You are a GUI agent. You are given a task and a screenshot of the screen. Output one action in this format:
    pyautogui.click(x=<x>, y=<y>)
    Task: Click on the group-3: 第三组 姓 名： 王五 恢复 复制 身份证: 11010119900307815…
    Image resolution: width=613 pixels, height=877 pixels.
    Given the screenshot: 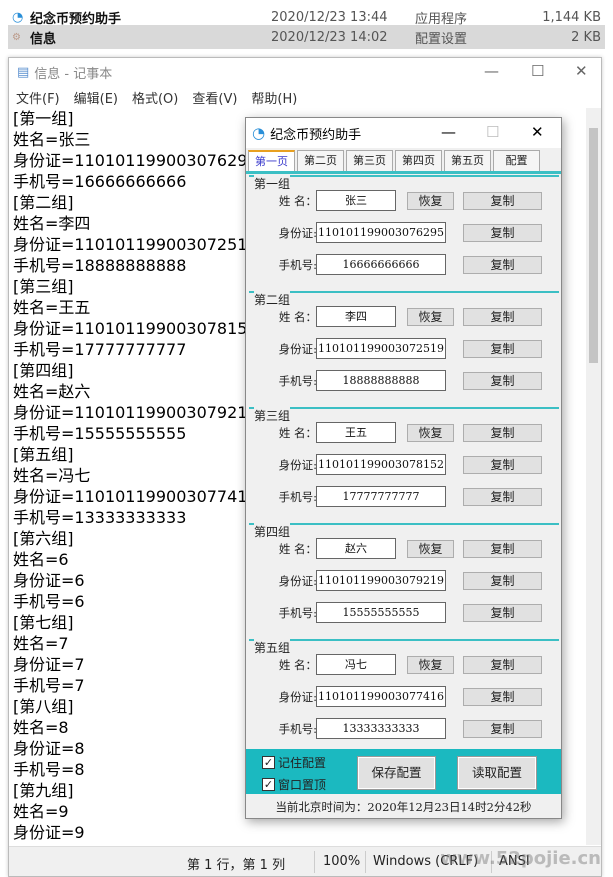 What is the action you would take?
    pyautogui.click(x=404, y=463)
    